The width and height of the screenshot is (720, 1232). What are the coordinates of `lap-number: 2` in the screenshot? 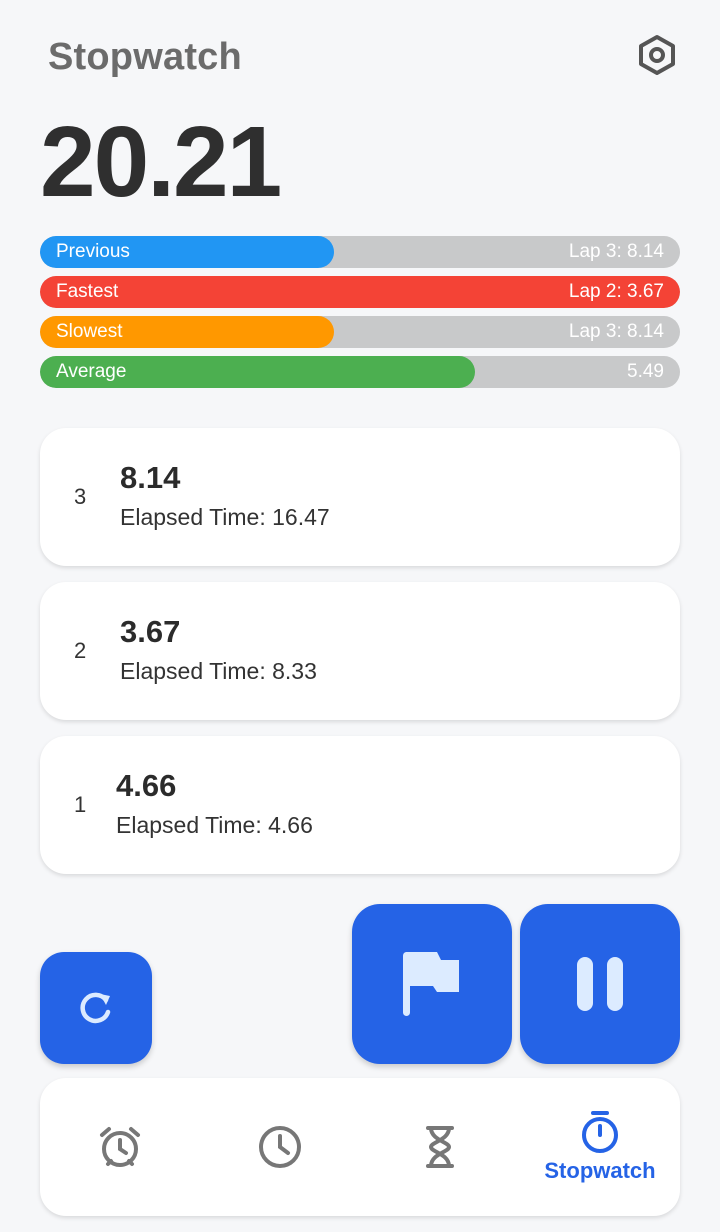 It's located at (80, 650).